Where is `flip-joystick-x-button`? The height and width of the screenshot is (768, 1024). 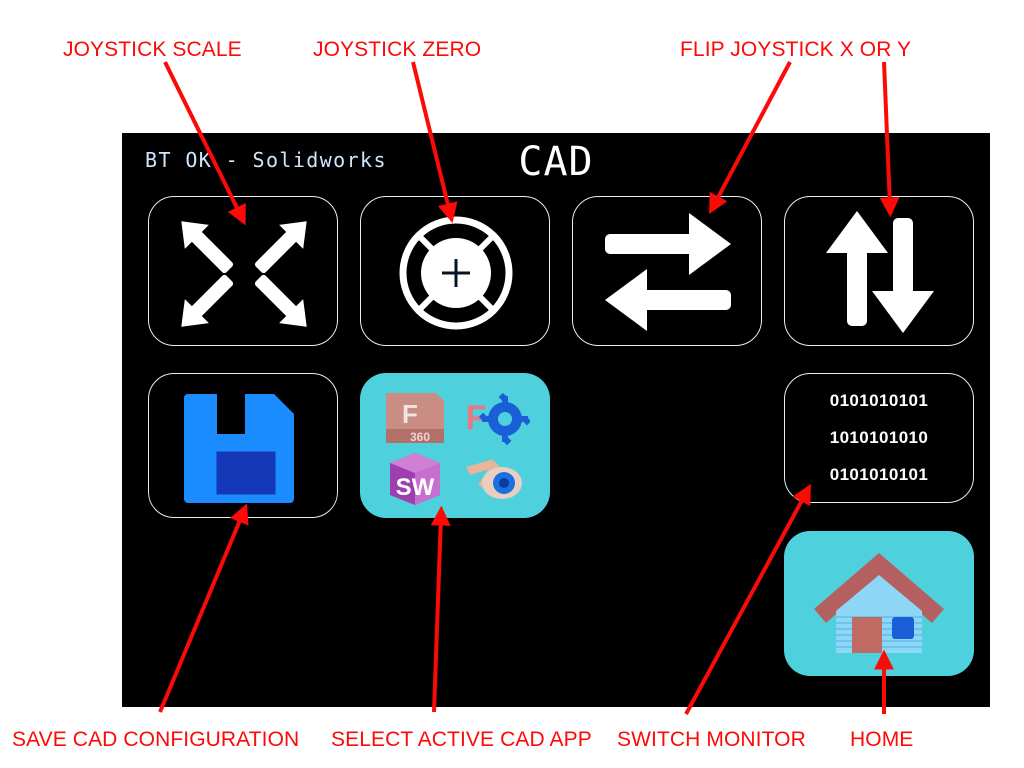 flip-joystick-x-button is located at coordinates (667, 271).